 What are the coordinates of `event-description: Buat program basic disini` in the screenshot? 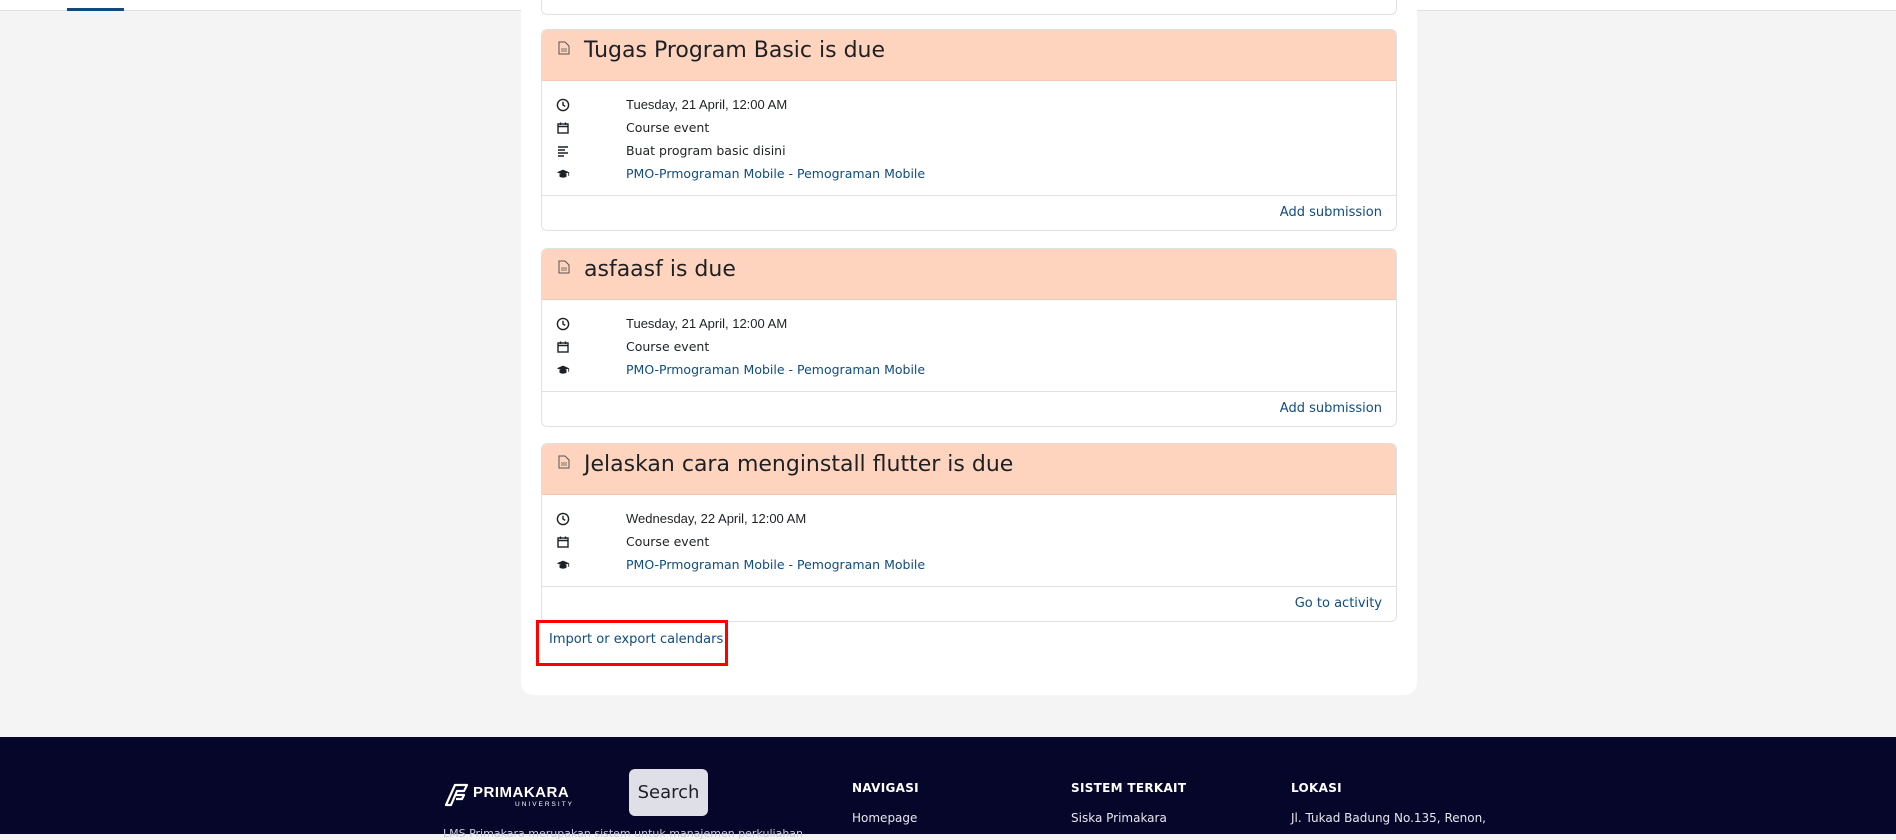 It's located at (706, 150).